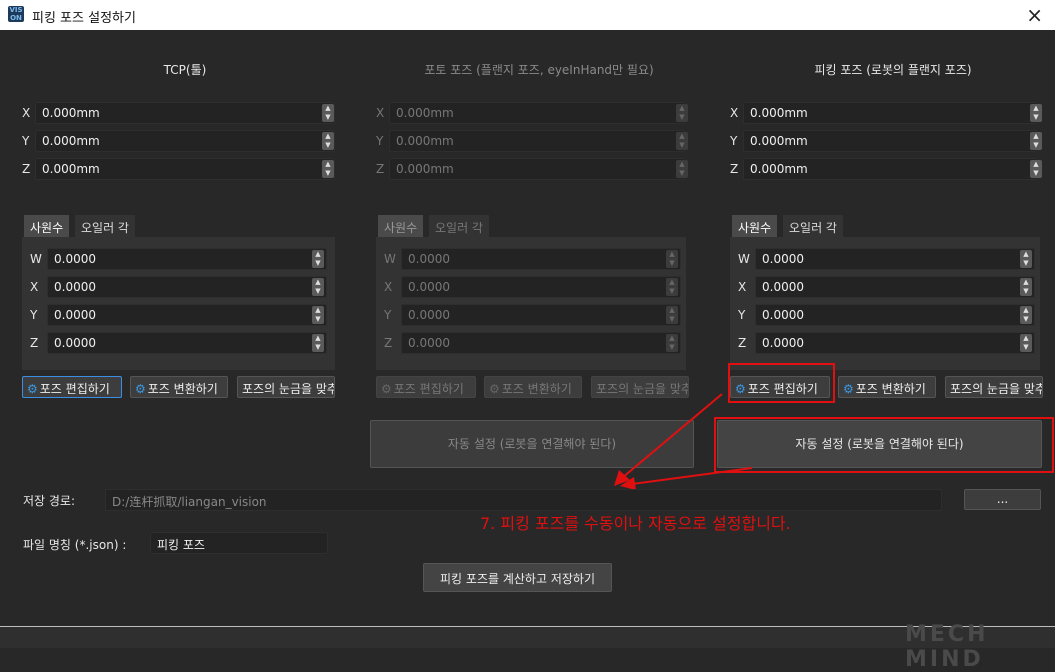 This screenshot has width=1055, height=672. What do you see at coordinates (527, 637) in the screenshot?
I see `status-bar` at bounding box center [527, 637].